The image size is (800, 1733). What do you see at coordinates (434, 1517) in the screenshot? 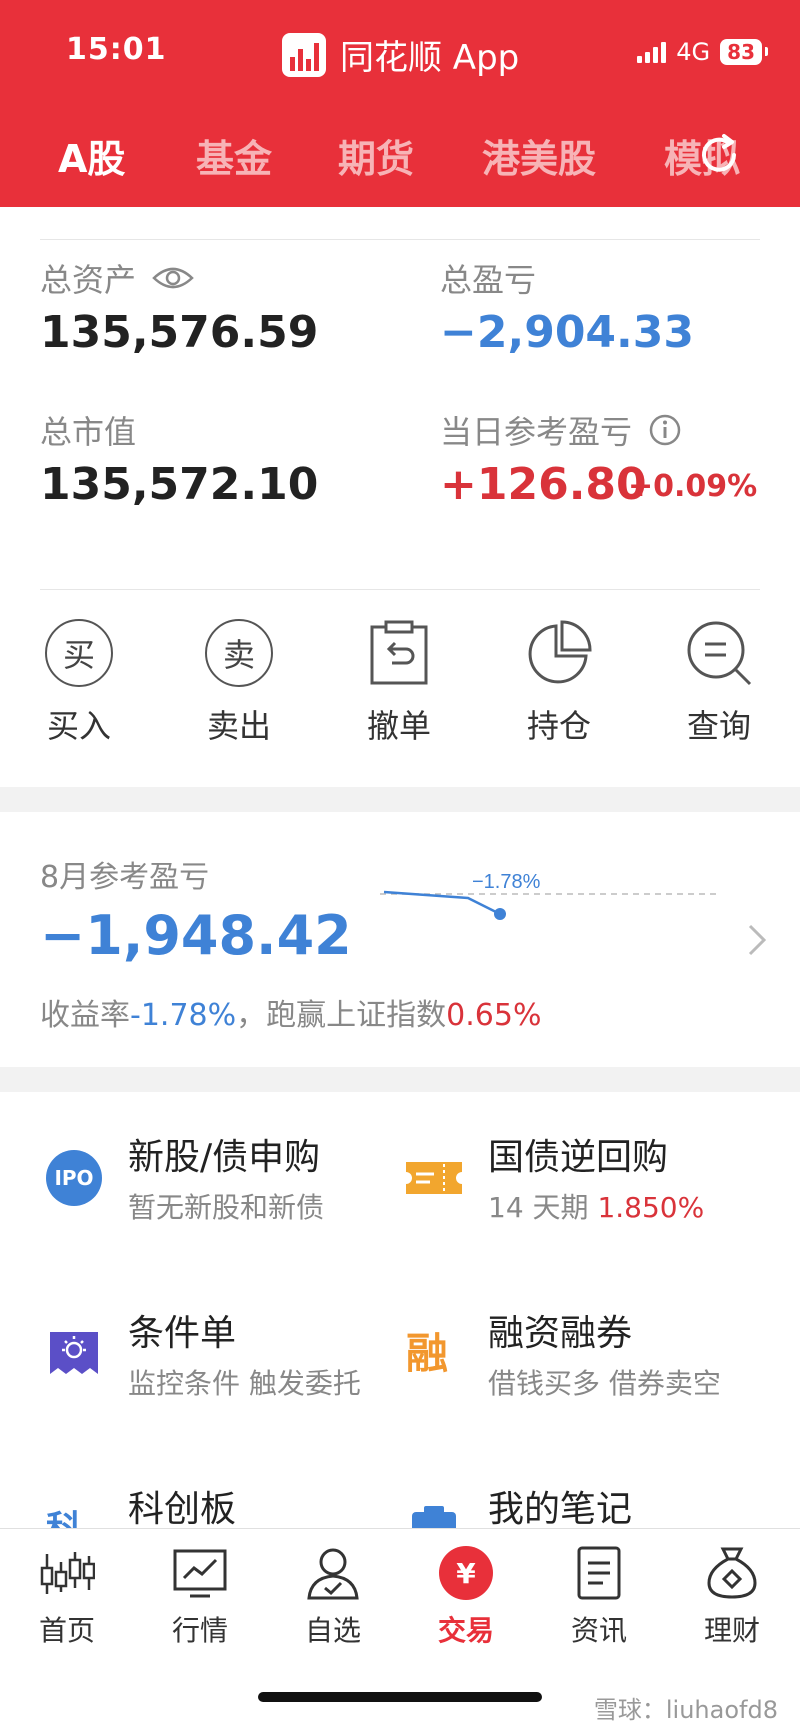
I see `notes-icon` at bounding box center [434, 1517].